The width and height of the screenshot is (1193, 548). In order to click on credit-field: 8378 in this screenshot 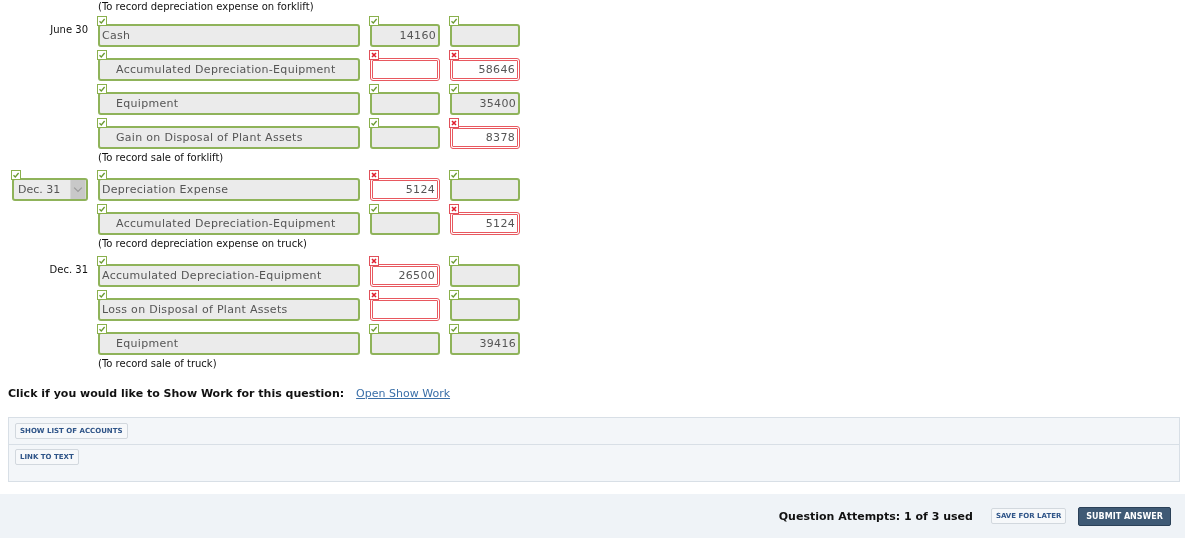, I will do `click(485, 137)`.